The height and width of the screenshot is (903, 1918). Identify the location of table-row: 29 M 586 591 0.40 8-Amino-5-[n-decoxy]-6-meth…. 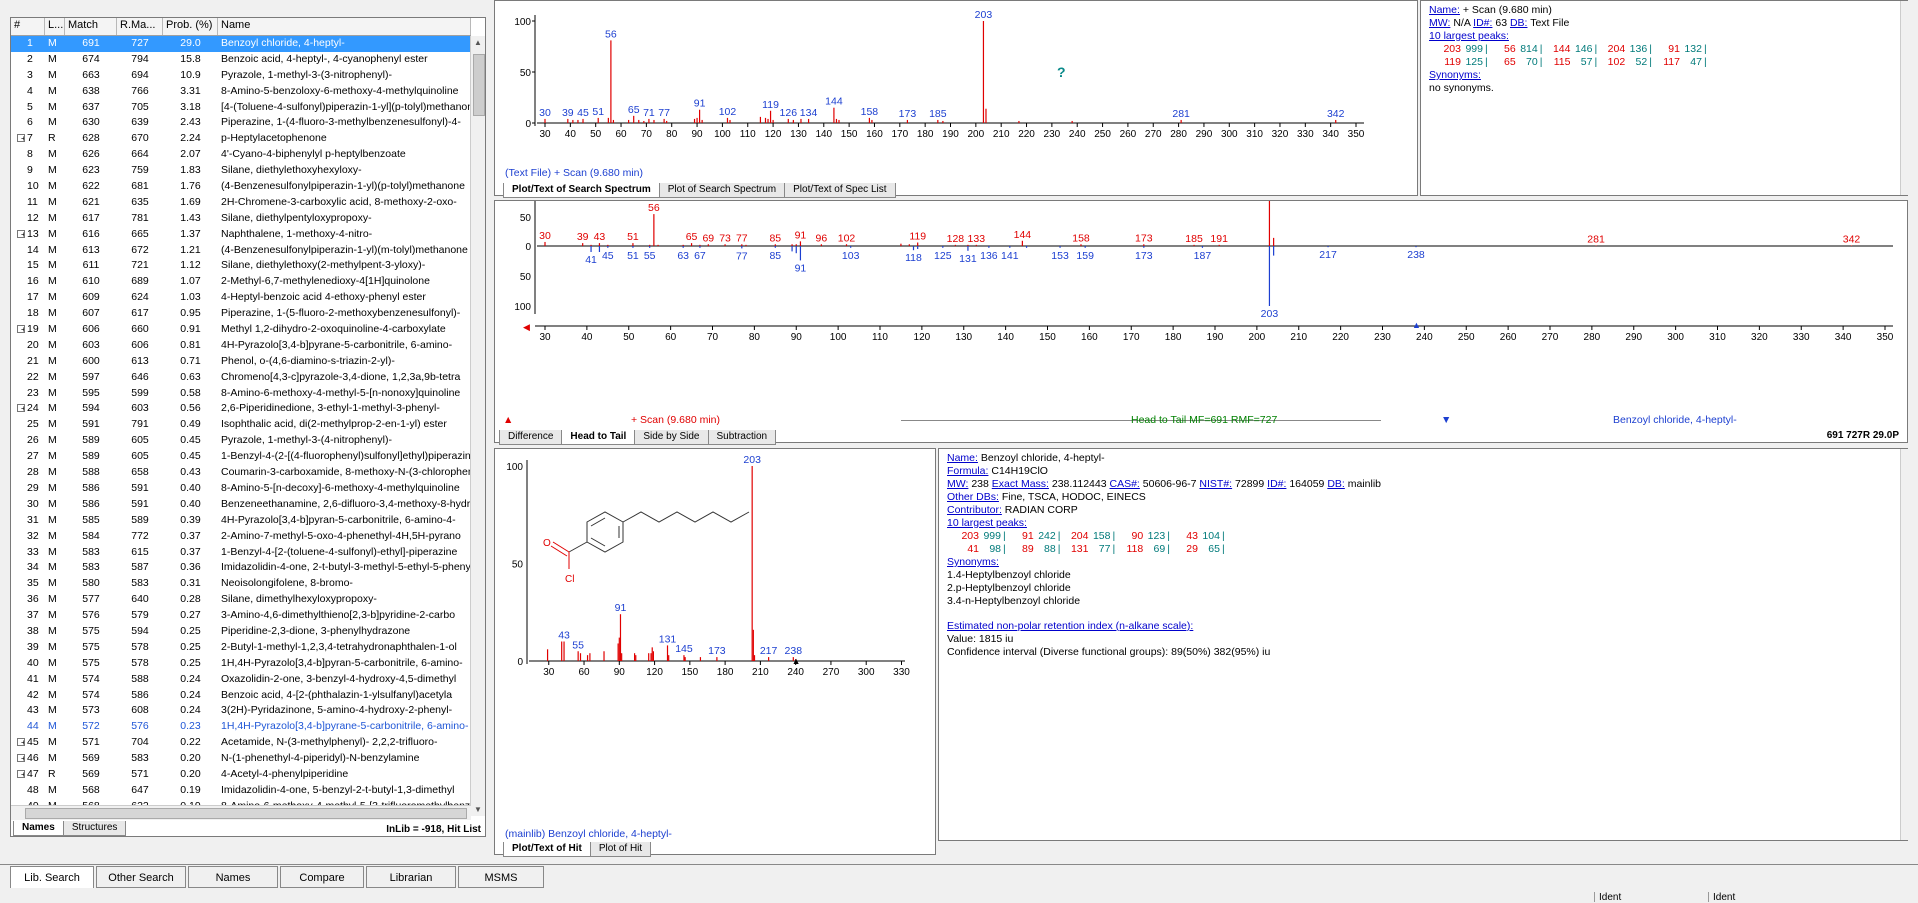
(241, 489).